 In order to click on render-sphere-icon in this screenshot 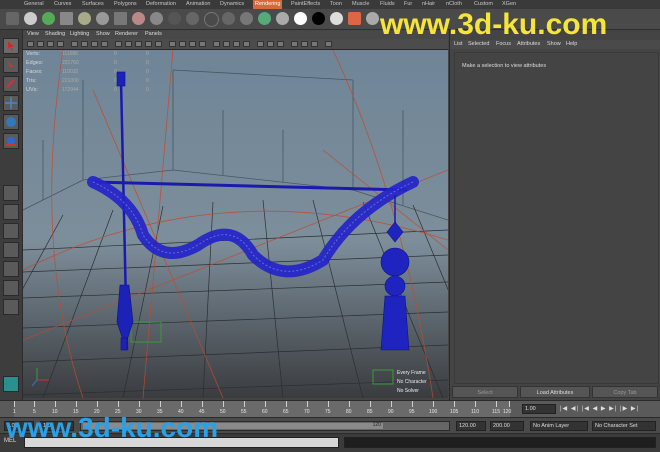, I will do `click(30, 18)`.